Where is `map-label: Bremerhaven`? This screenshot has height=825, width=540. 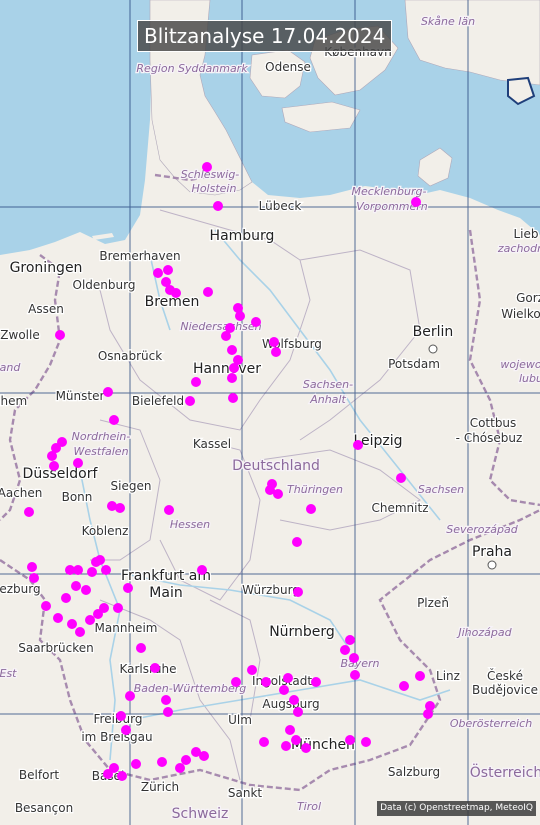 map-label: Bremerhaven is located at coordinates (139, 256).